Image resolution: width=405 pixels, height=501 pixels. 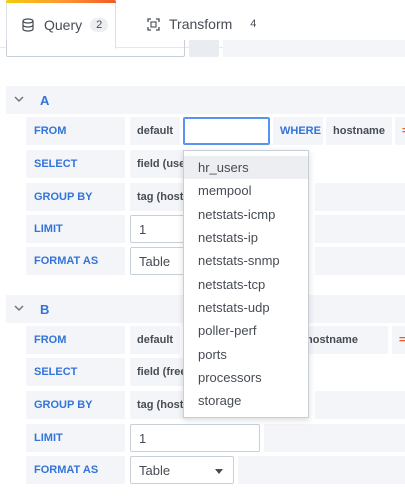 I want to click on measurement-input, so click(x=226, y=131).